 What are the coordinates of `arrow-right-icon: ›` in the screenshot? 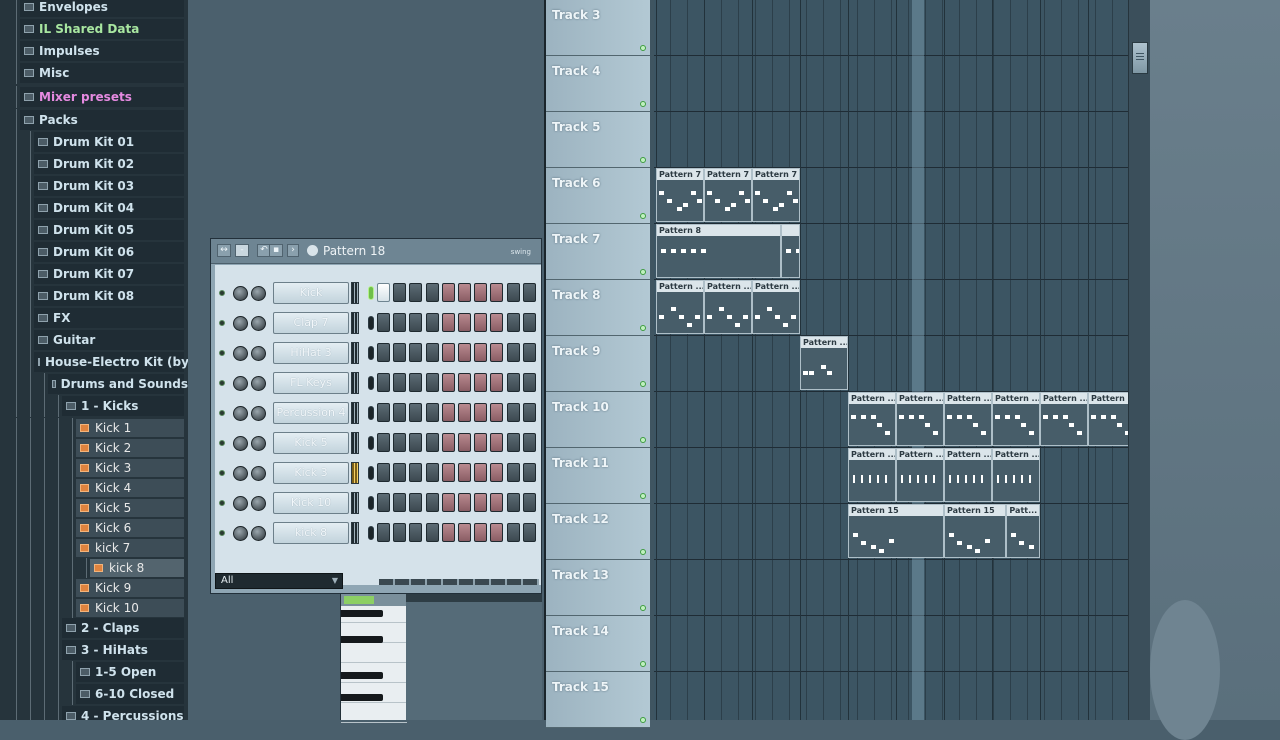 It's located at (293, 250).